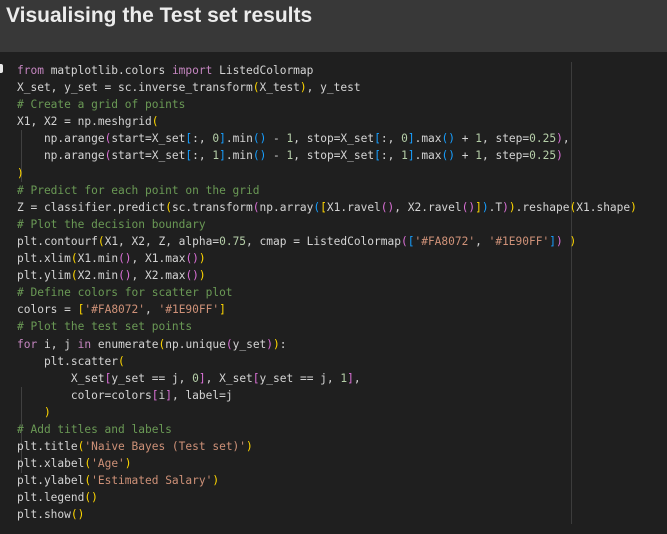 The height and width of the screenshot is (534, 667). Describe the element at coordinates (323, 241) in the screenshot. I see `code-token: , cmap = ListedColormap` at that location.